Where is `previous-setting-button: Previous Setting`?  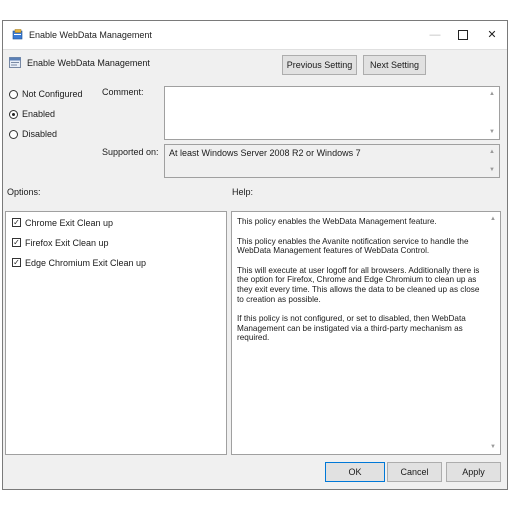 previous-setting-button: Previous Setting is located at coordinates (319, 65).